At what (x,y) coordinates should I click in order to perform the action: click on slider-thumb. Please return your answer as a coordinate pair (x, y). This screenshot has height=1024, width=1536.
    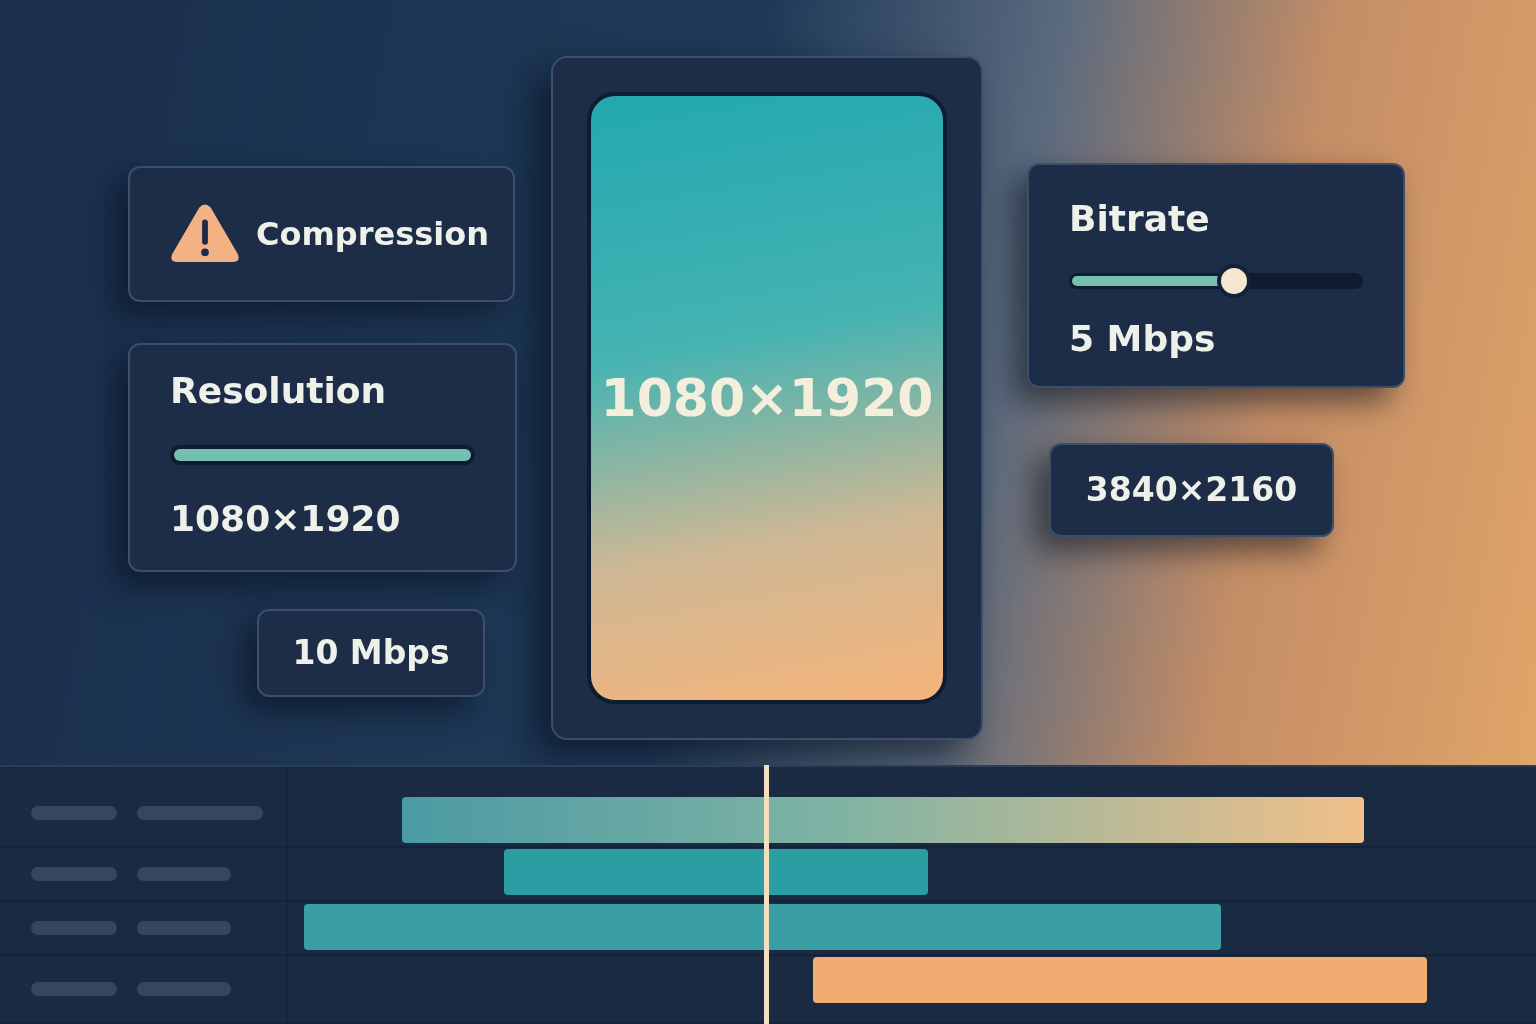
    Looking at the image, I should click on (1233, 281).